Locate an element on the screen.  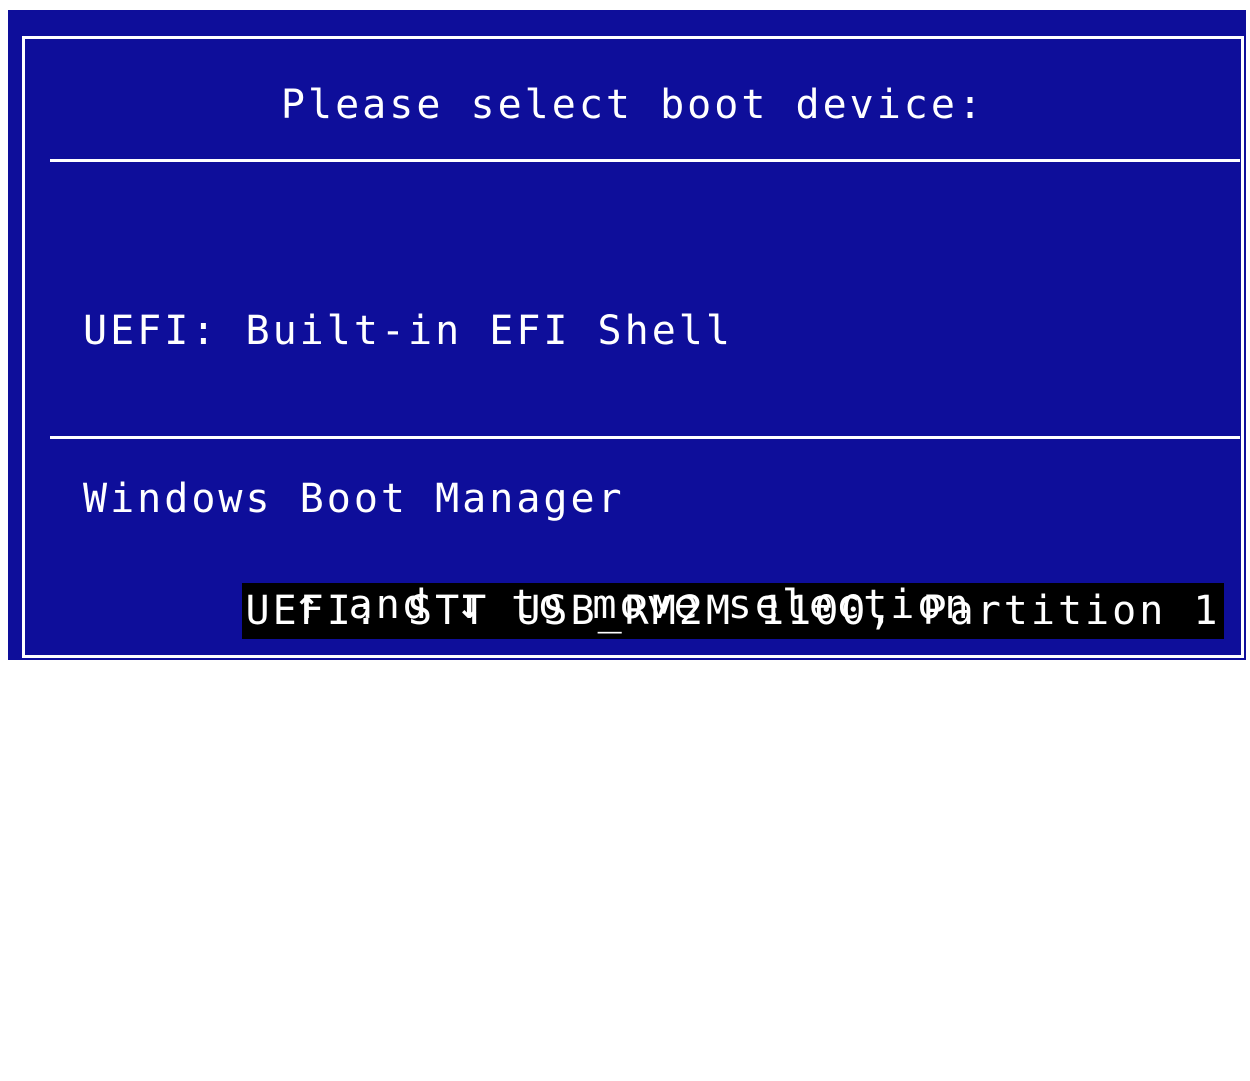
top-divider is located at coordinates (645, 160).